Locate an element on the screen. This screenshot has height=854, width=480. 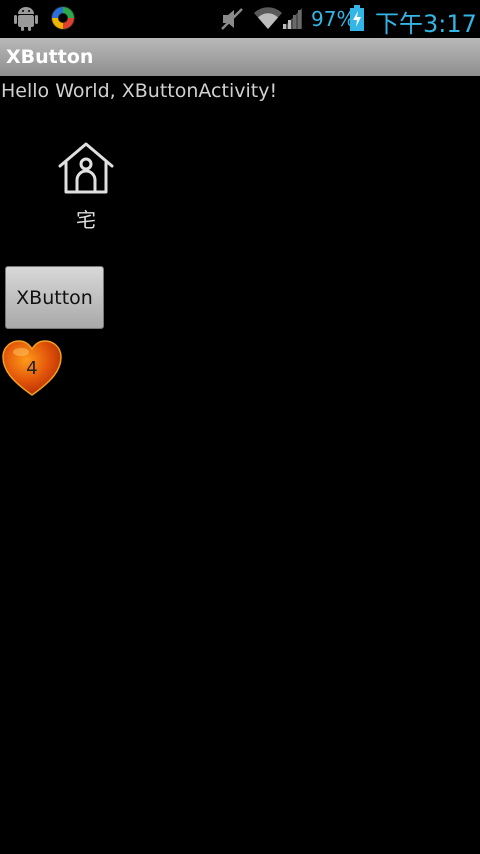
wifi-icon is located at coordinates (268, 18).